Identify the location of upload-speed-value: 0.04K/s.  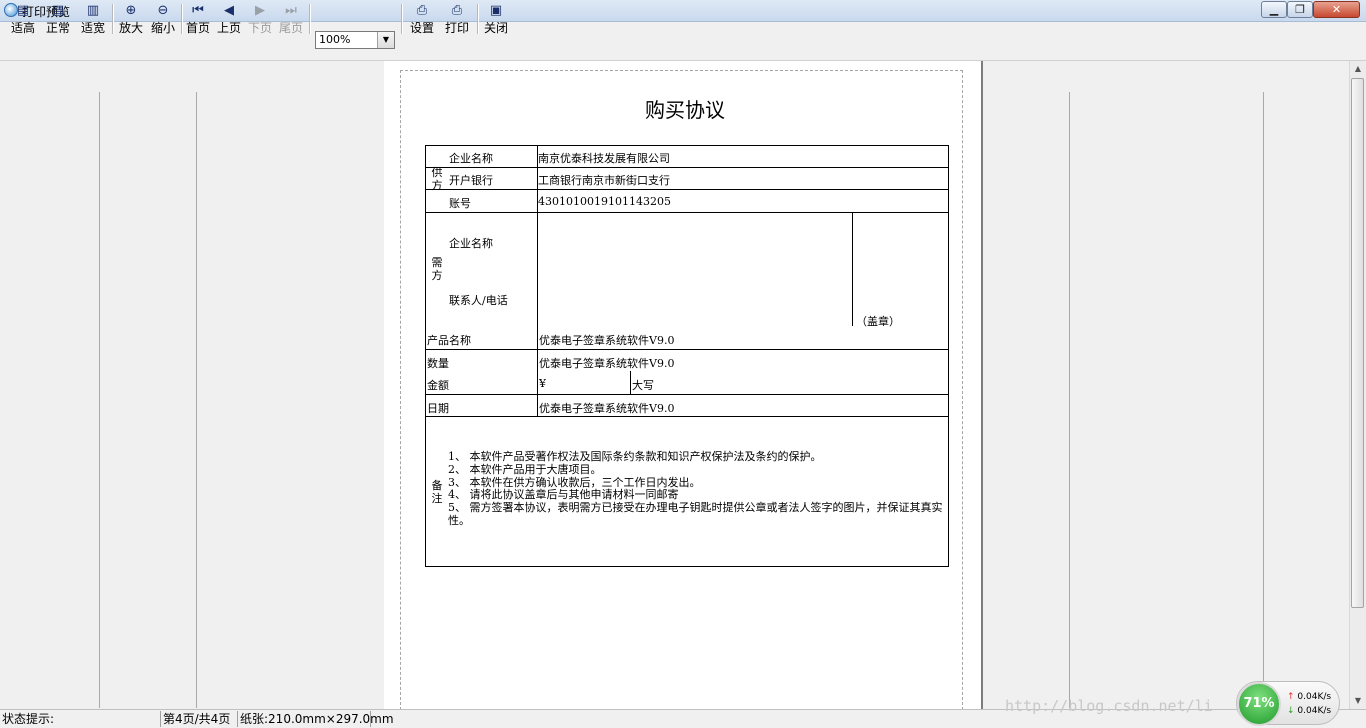
(1314, 697).